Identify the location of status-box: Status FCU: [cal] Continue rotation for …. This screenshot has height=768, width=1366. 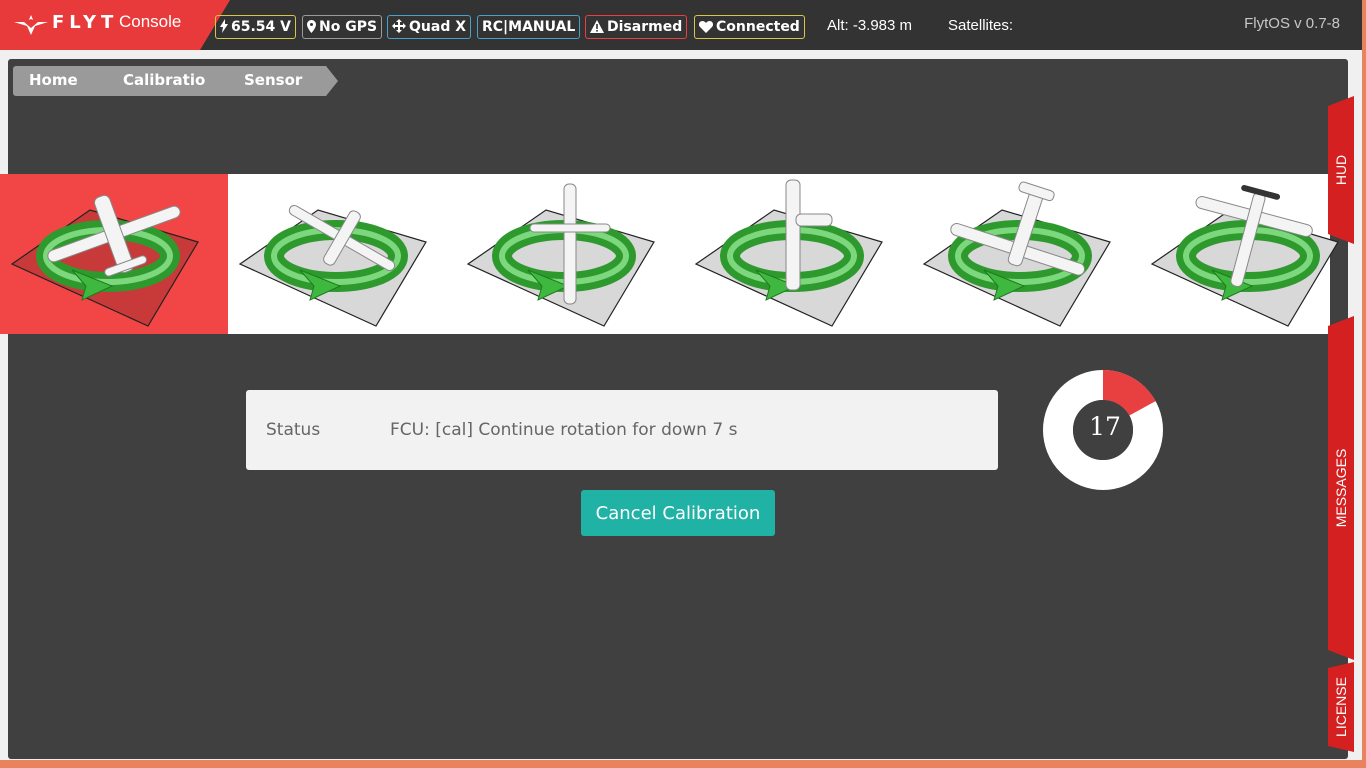
(622, 430).